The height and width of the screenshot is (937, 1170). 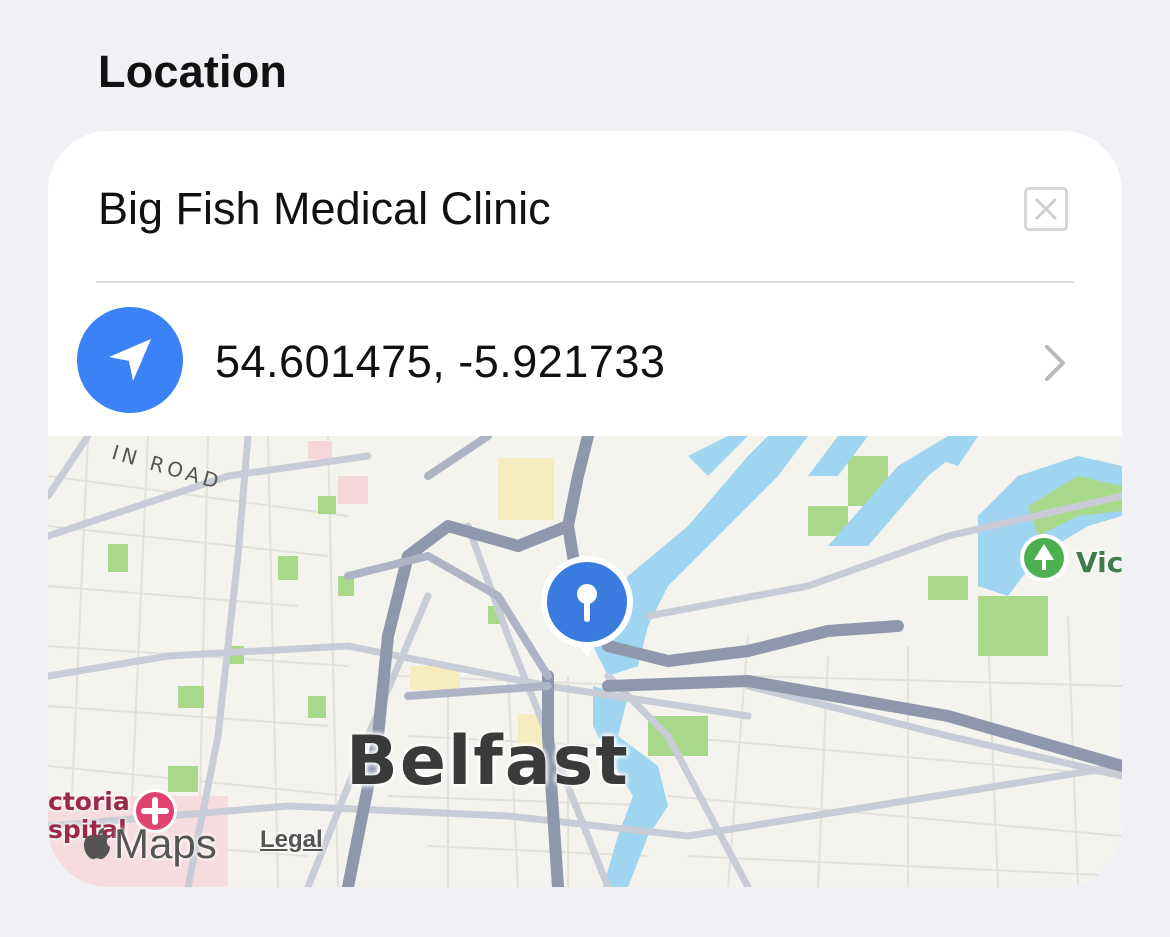 I want to click on apple-logo-icon, so click(x=97, y=844).